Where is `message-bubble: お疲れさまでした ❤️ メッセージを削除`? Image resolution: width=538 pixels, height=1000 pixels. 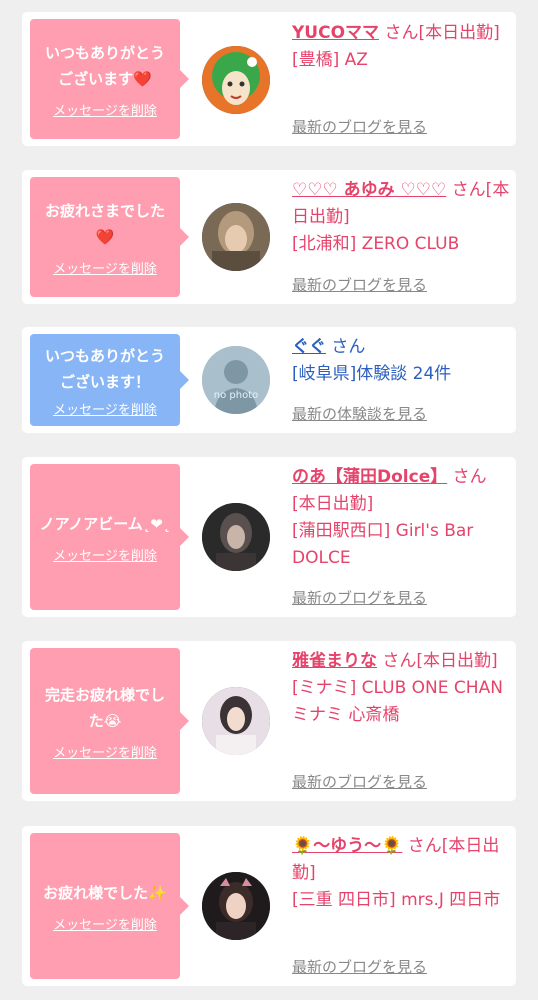
message-bubble: お疲れさまでした ❤️ メッセージを削除 is located at coordinates (109, 237).